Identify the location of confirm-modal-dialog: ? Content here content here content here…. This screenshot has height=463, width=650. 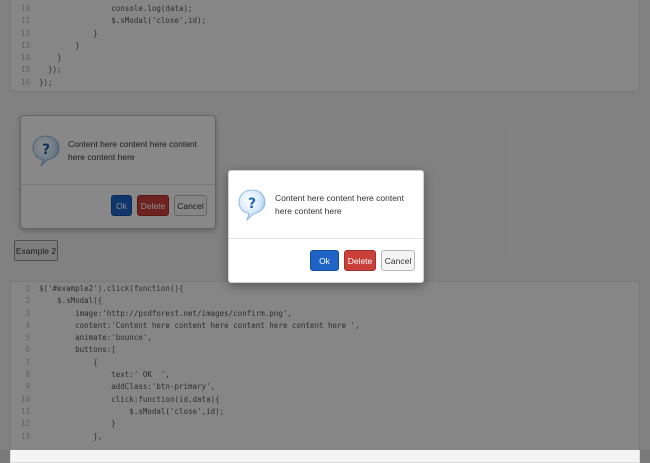
(326, 226).